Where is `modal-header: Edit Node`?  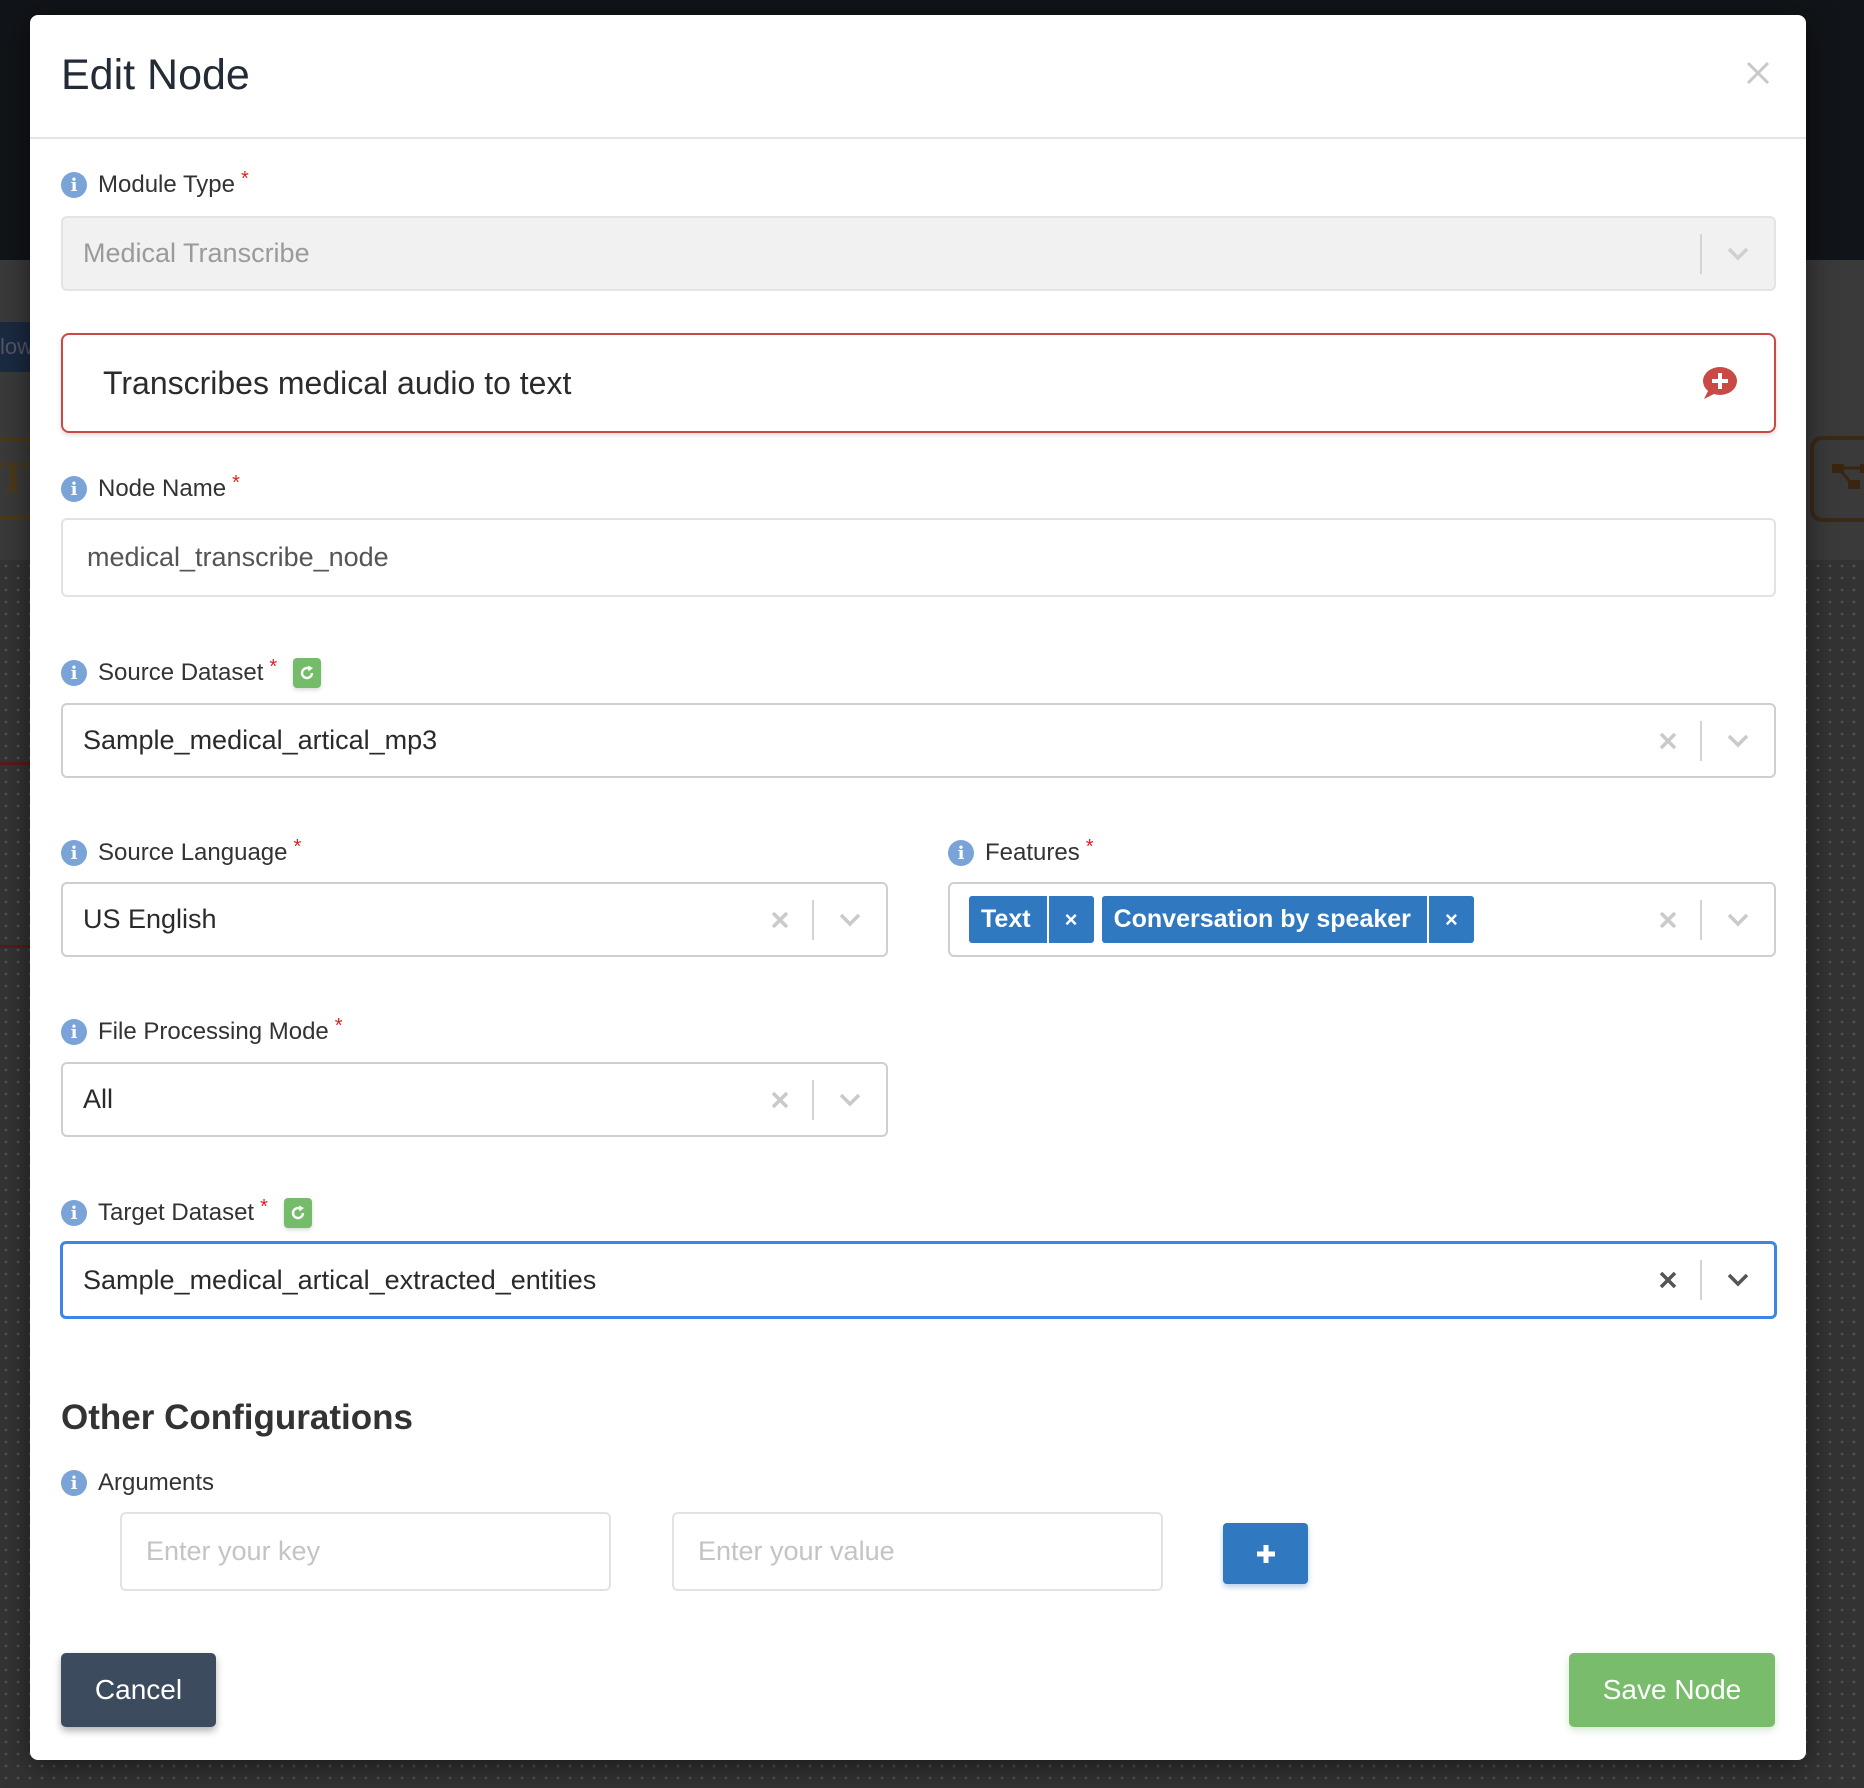
modal-header: Edit Node is located at coordinates (918, 77).